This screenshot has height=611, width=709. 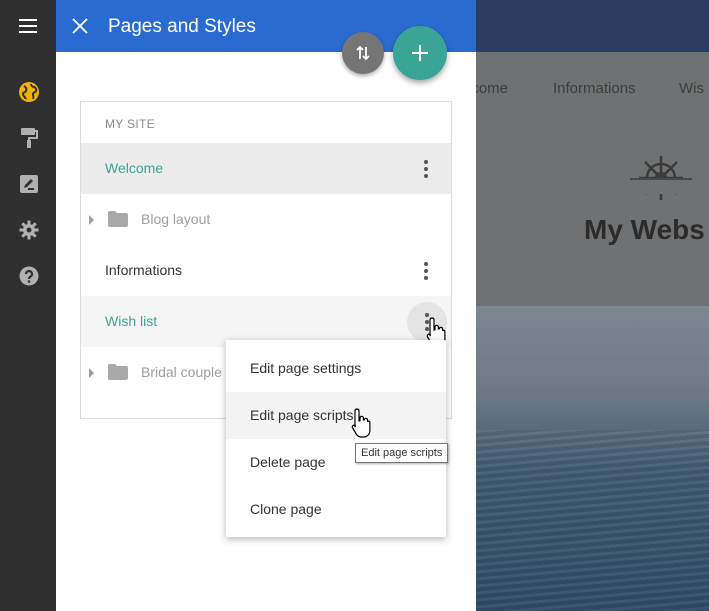 What do you see at coordinates (29, 230) in the screenshot?
I see `gear-icon` at bounding box center [29, 230].